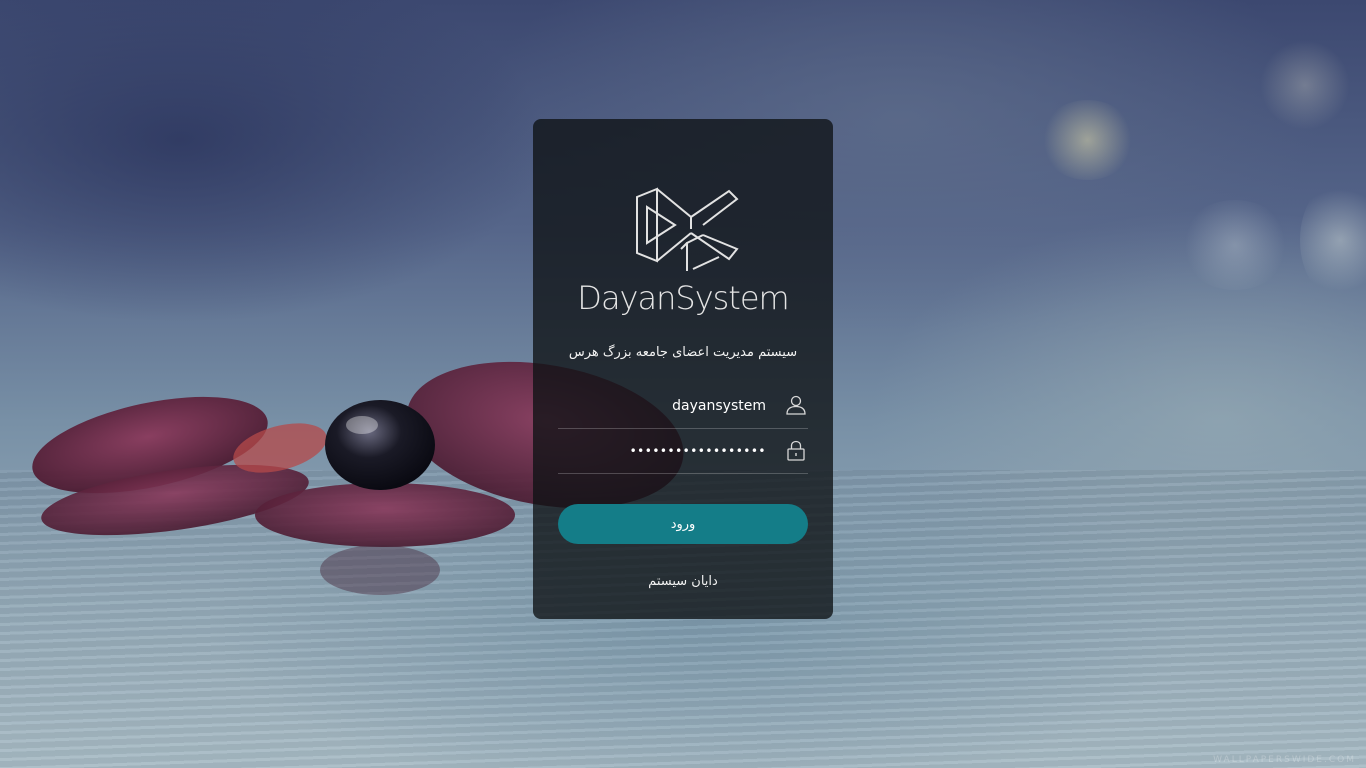 The image size is (1366, 768). What do you see at coordinates (687, 229) in the screenshot?
I see `dayansystem-logo-icon` at bounding box center [687, 229].